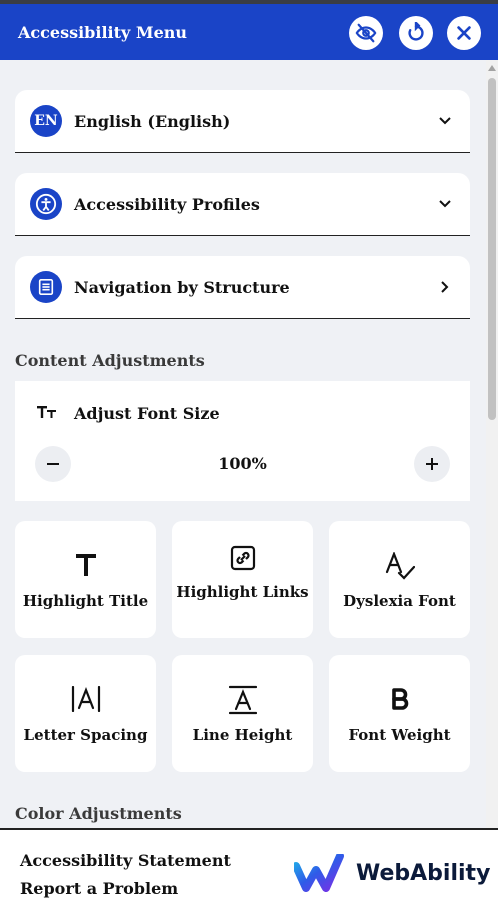 The image size is (498, 915). I want to click on accessibility-person-icon, so click(46, 204).